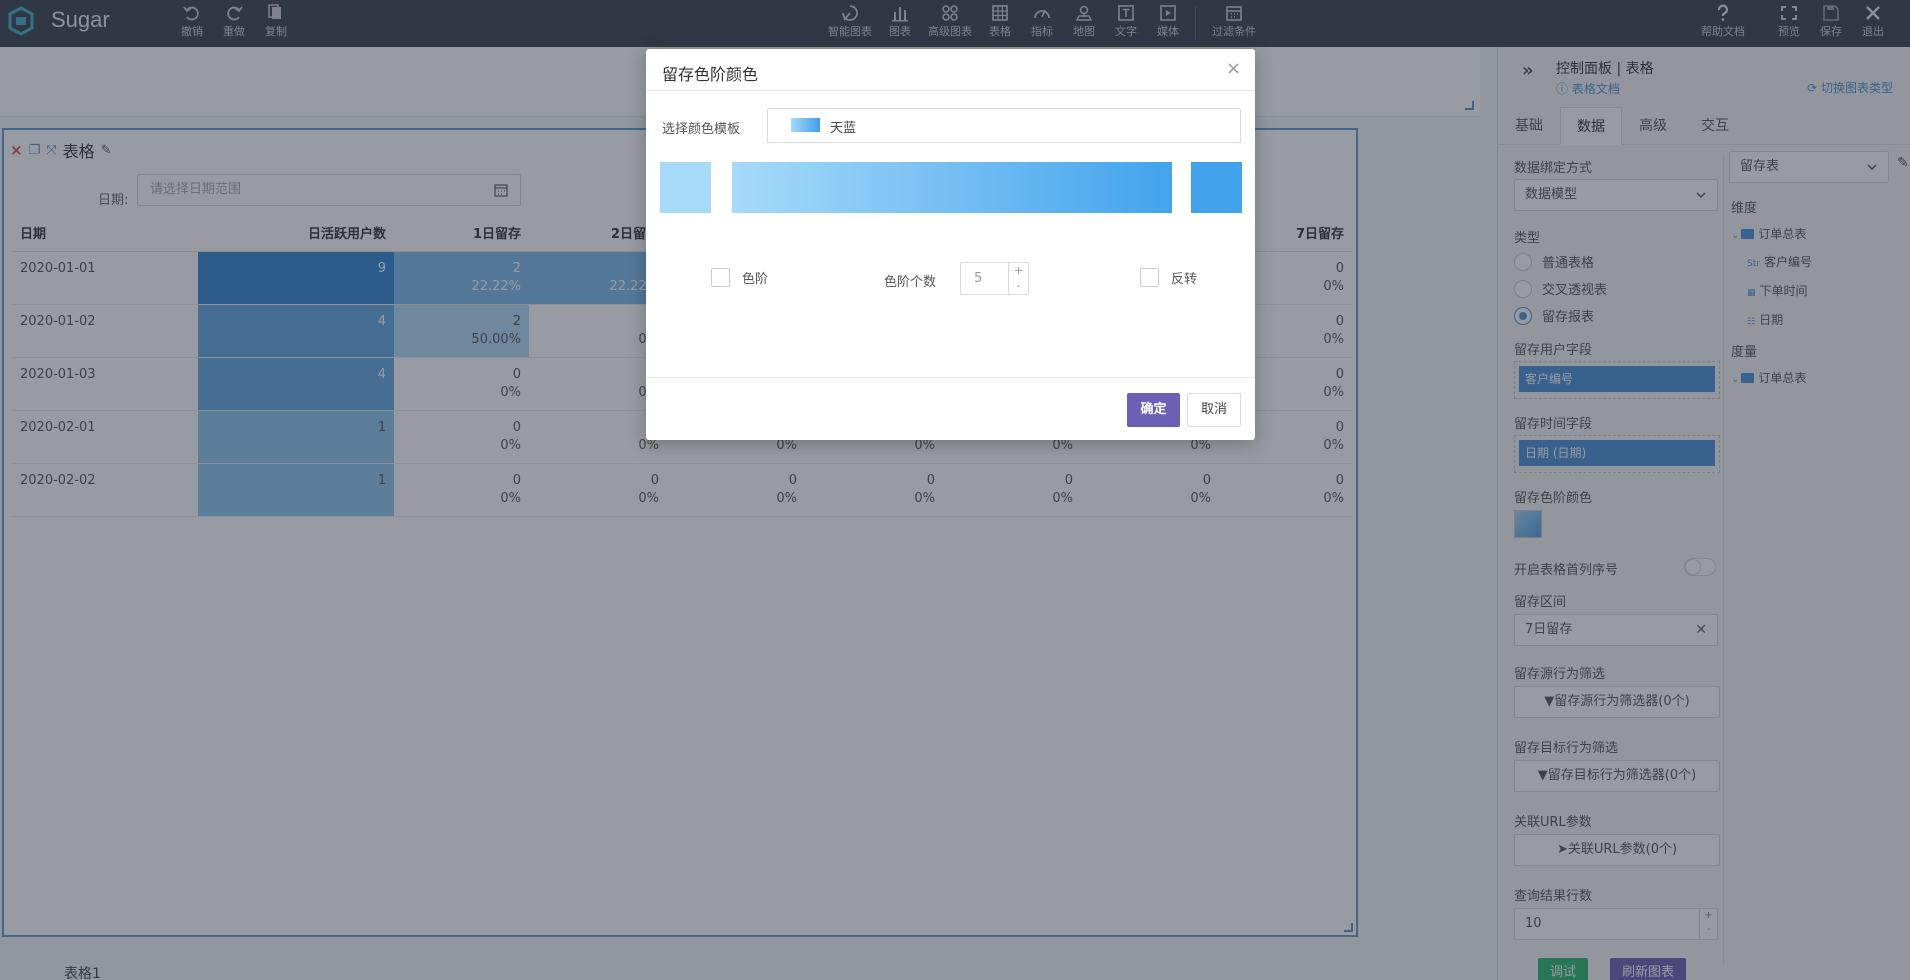 The width and height of the screenshot is (1910, 980). Describe the element at coordinates (950, 244) in the screenshot. I see `retention-color-dialog: 留存色阶颜色 × 选择颜色模板 天蓝 色阶 色阶个数 5 + - 反转 确定 取消` at that location.